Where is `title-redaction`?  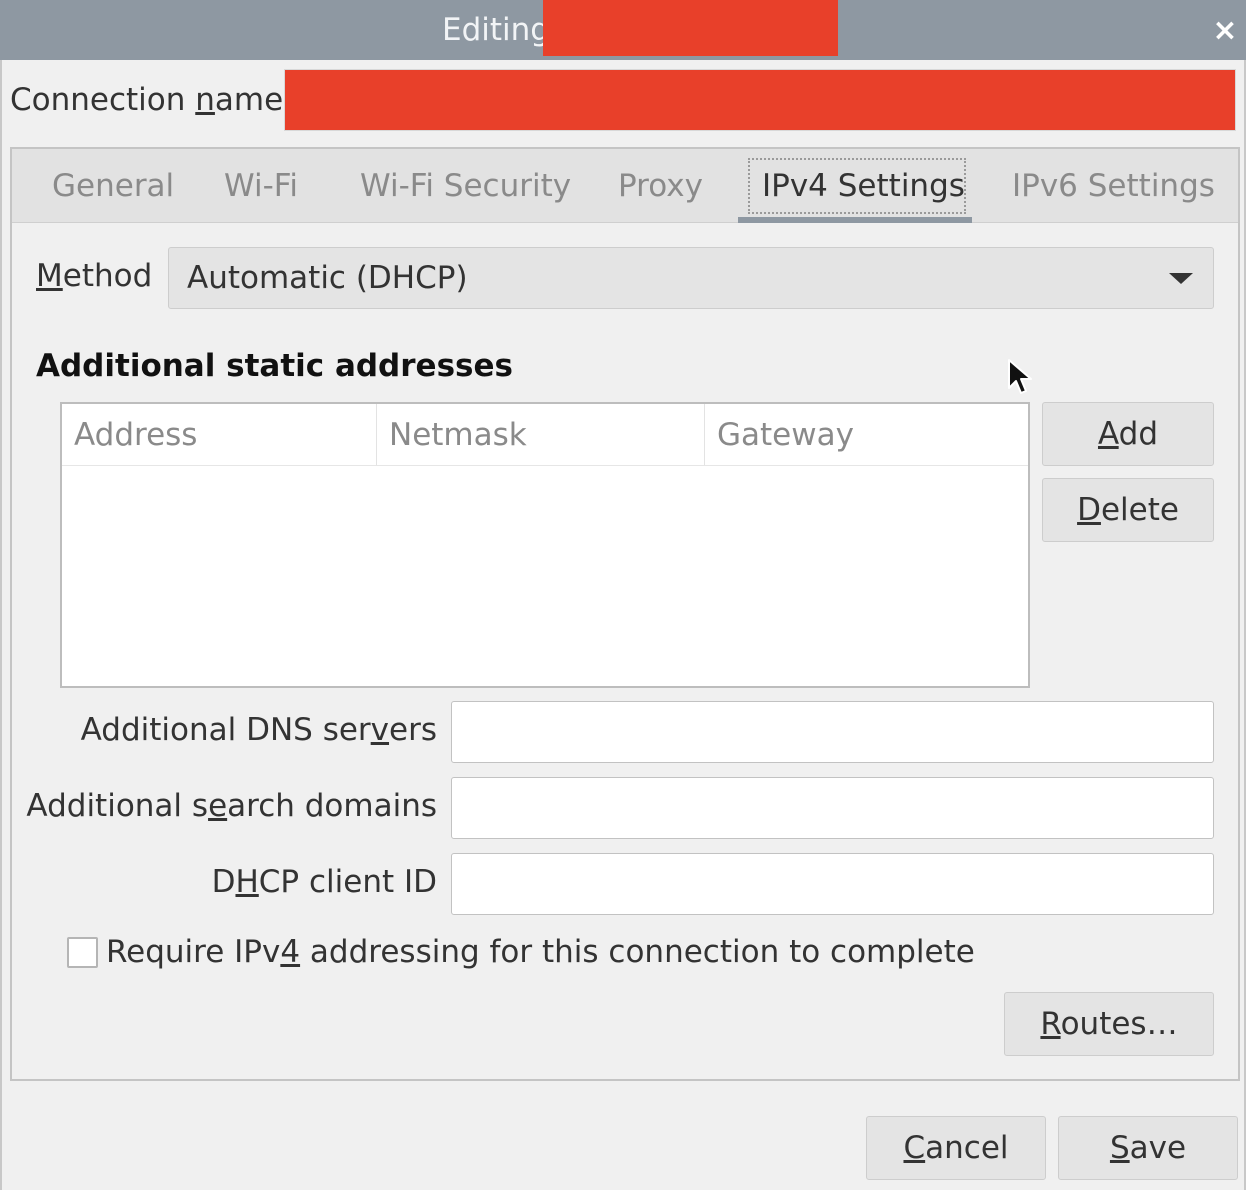 title-redaction is located at coordinates (690, 28).